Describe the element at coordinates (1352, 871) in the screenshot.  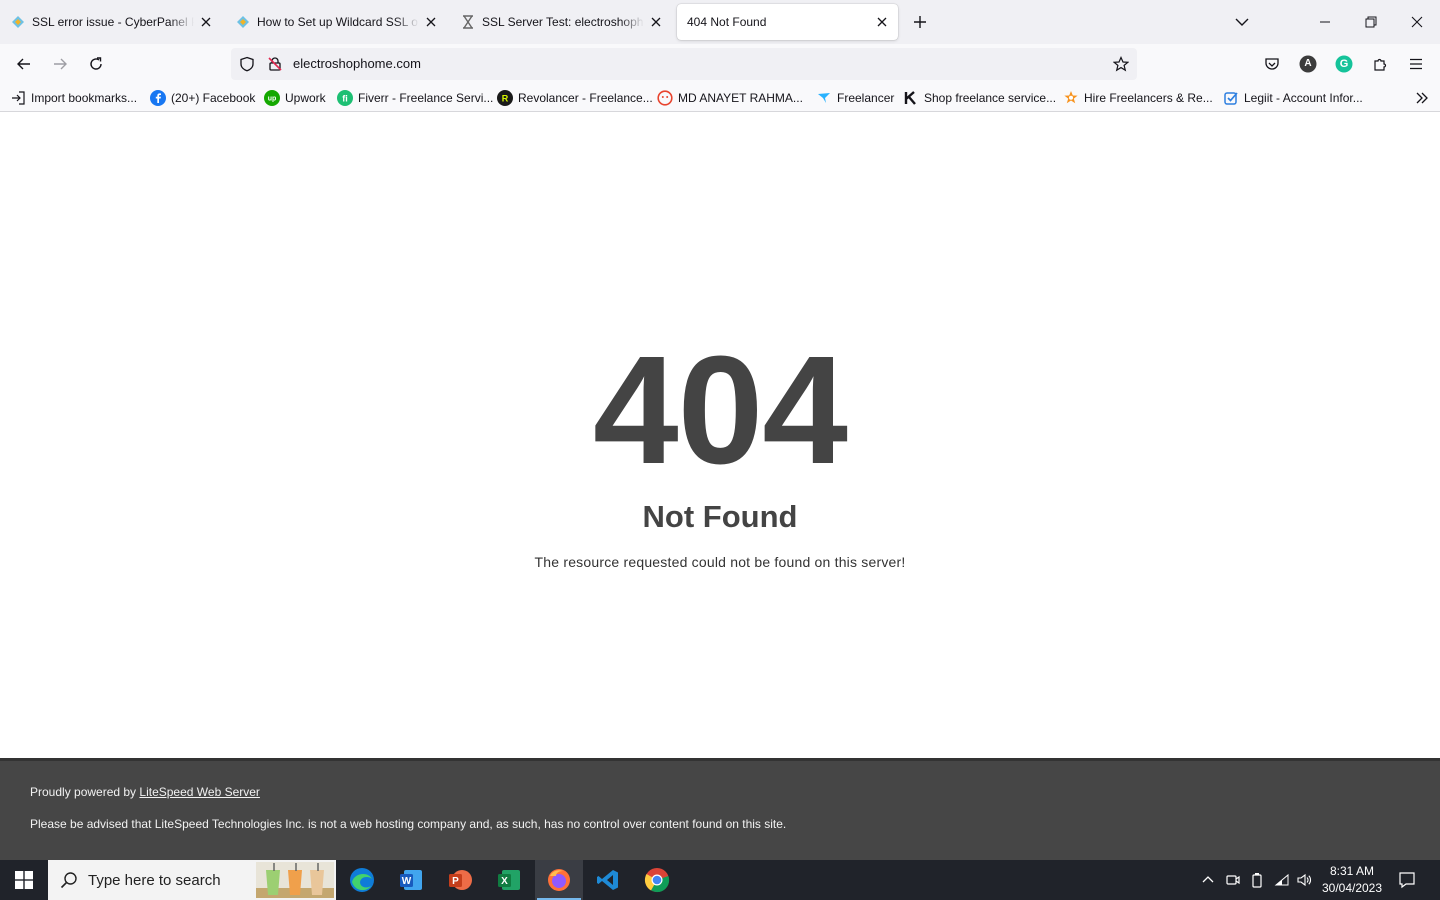
I see `clock-time: 8:31 AM` at that location.